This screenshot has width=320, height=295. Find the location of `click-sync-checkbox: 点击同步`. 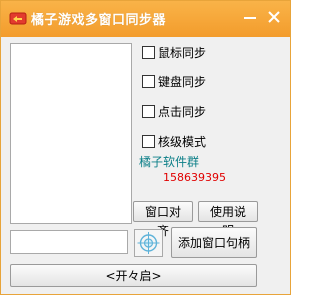

click-sync-checkbox: 点击同步 is located at coordinates (174, 111).